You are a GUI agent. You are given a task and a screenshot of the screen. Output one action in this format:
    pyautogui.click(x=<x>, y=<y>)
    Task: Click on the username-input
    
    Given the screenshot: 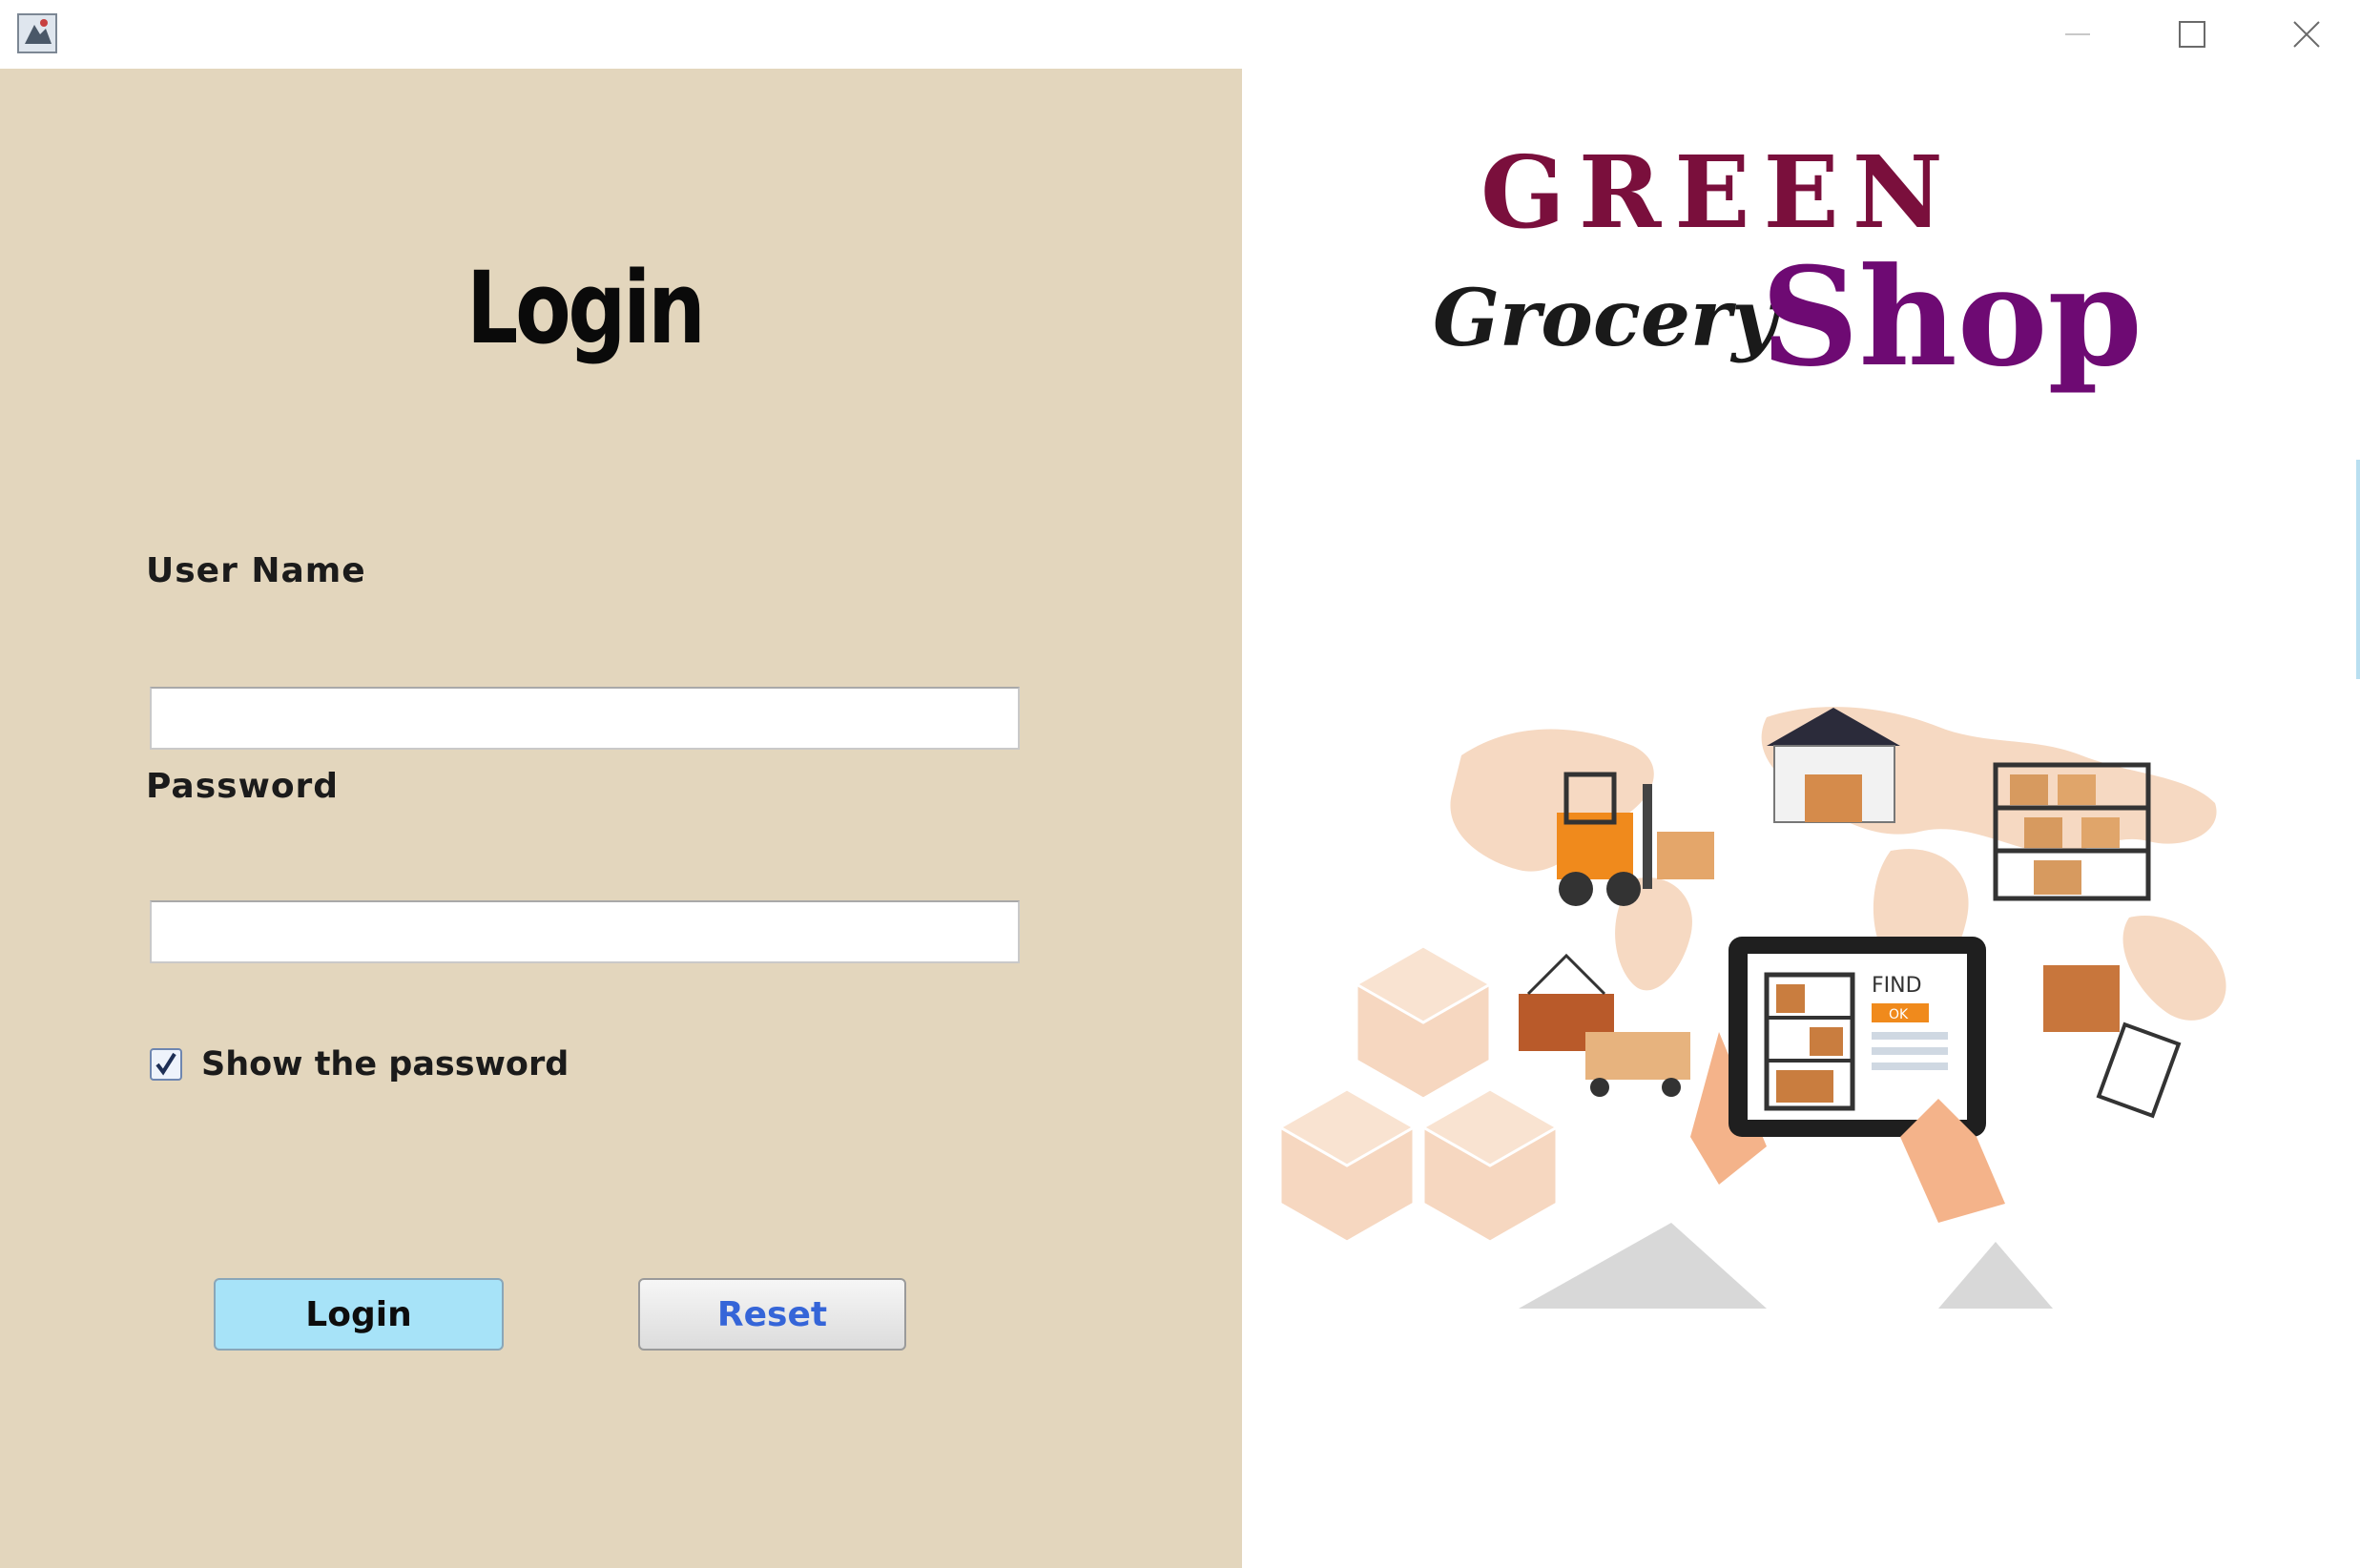 What is the action you would take?
    pyautogui.click(x=585, y=718)
    